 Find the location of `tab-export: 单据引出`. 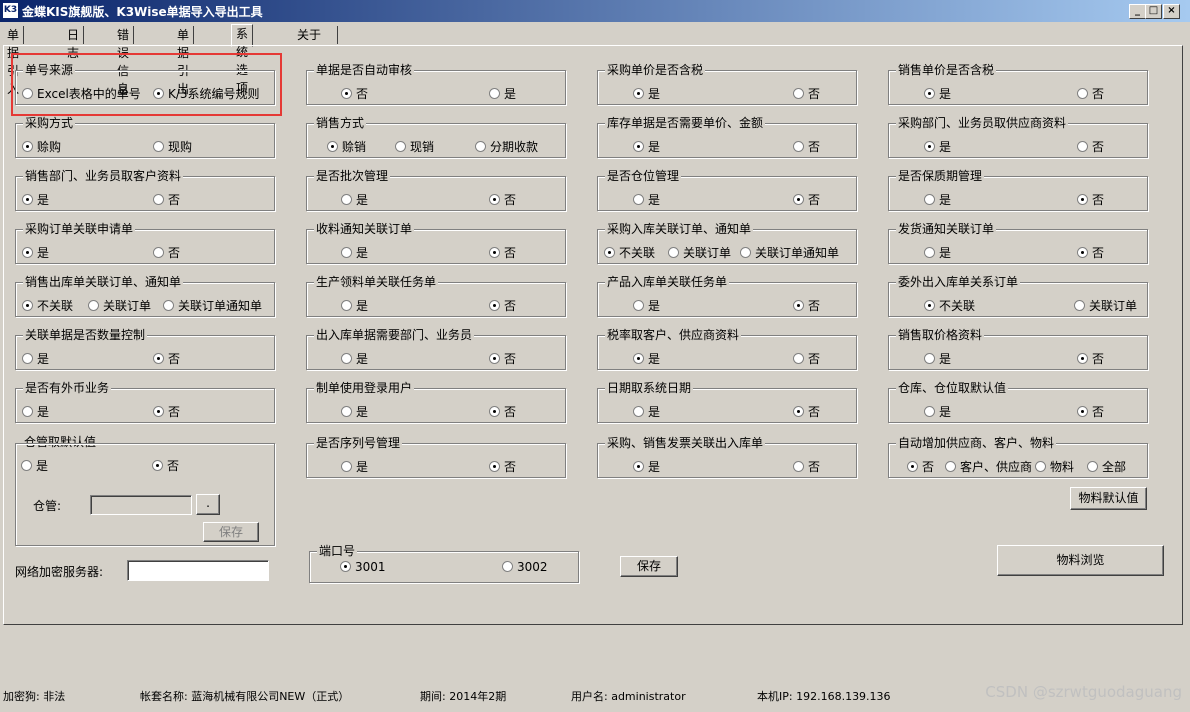

tab-export: 单据引出 is located at coordinates (184, 61).